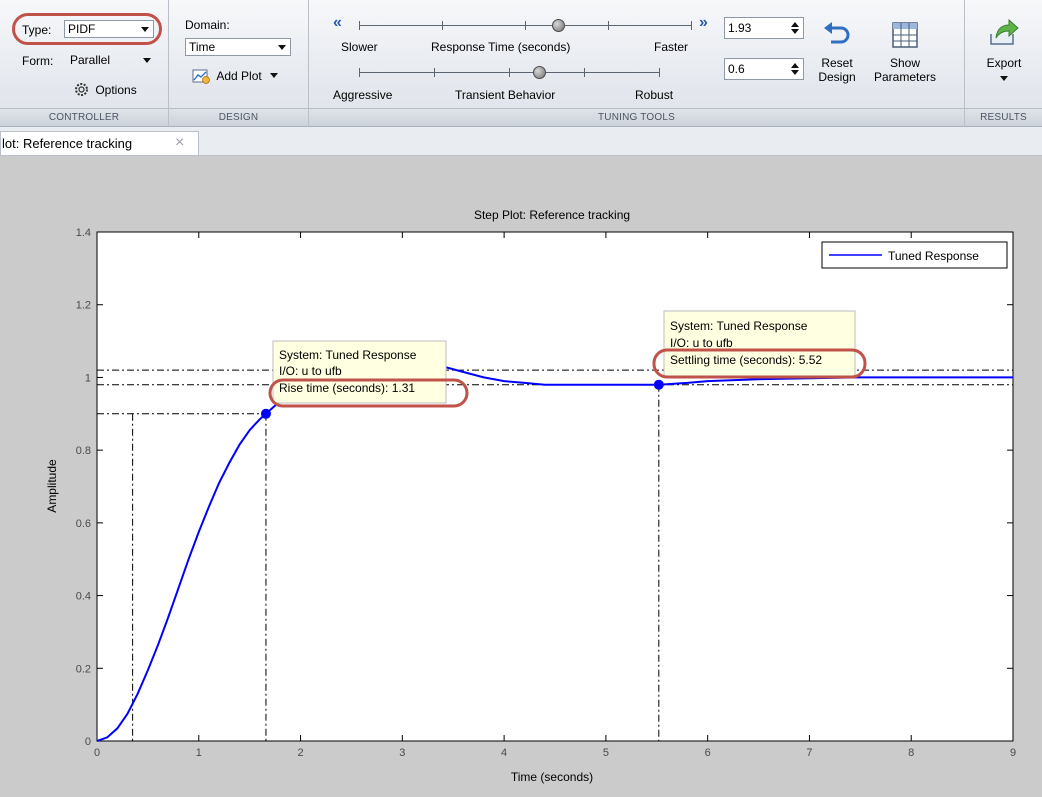 Image resolution: width=1042 pixels, height=797 pixels. What do you see at coordinates (97, 753) in the screenshot?
I see `x-tick-label: 0` at bounding box center [97, 753].